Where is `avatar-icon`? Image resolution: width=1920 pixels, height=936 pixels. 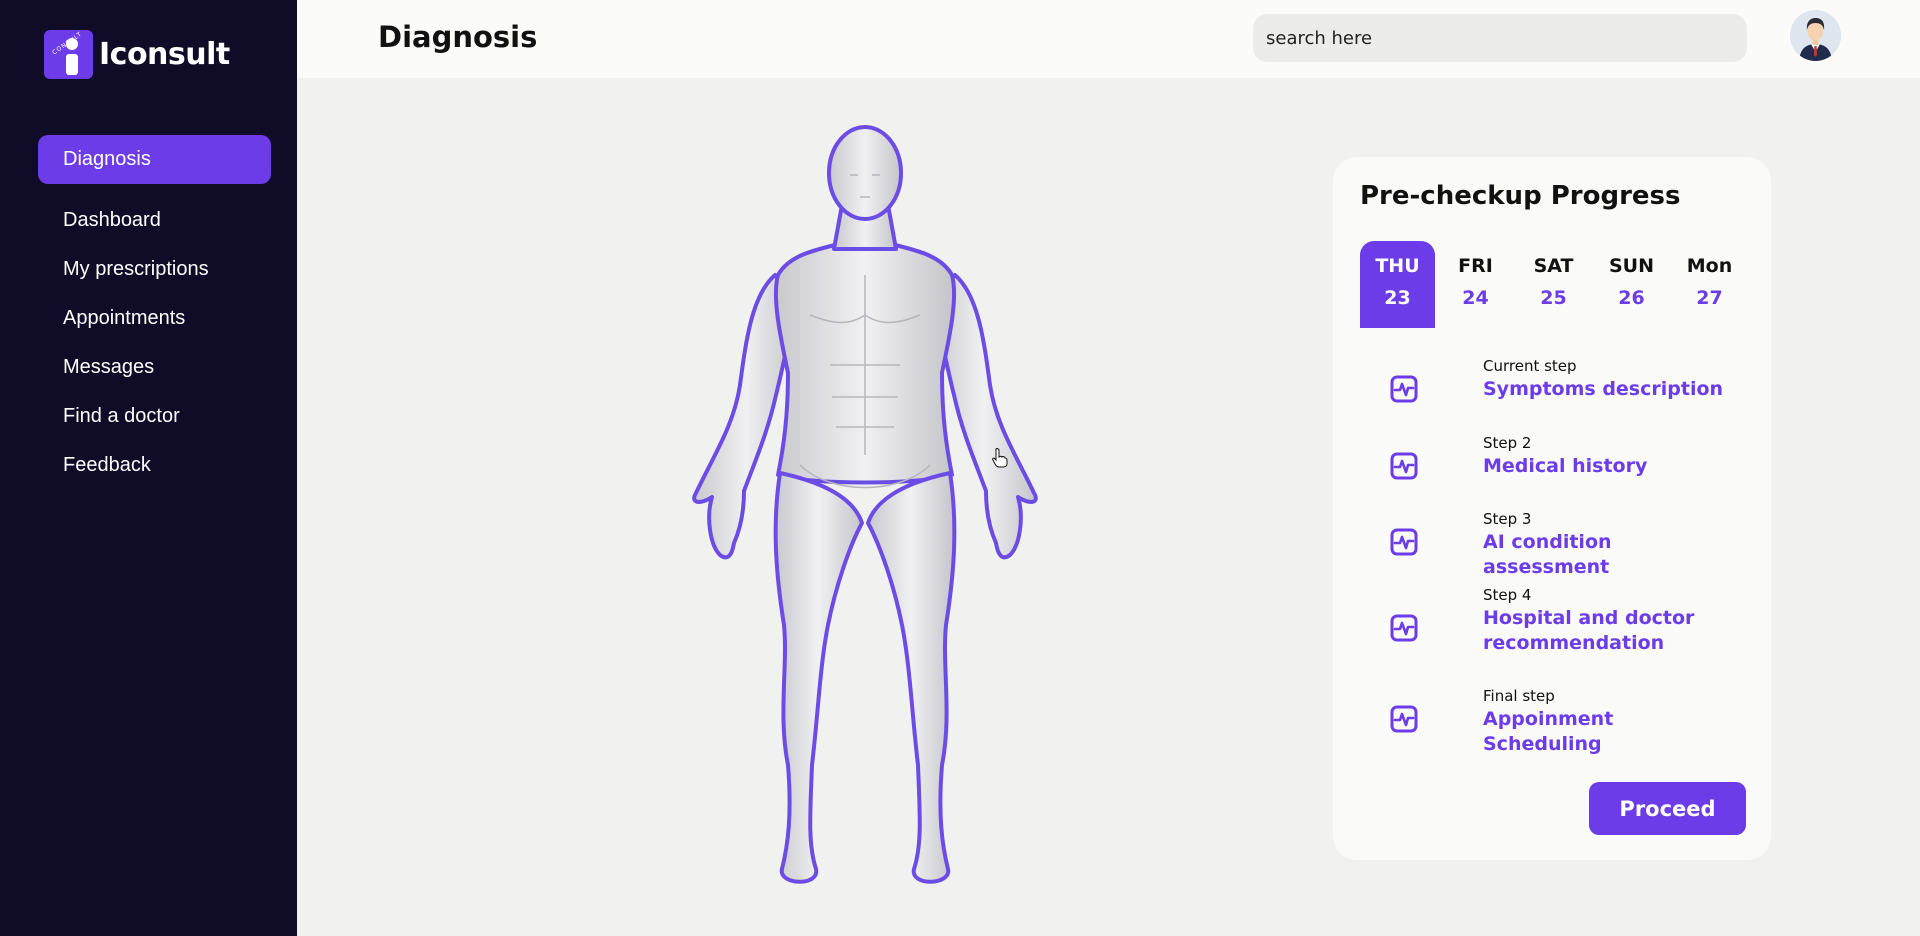 avatar-icon is located at coordinates (1815, 35).